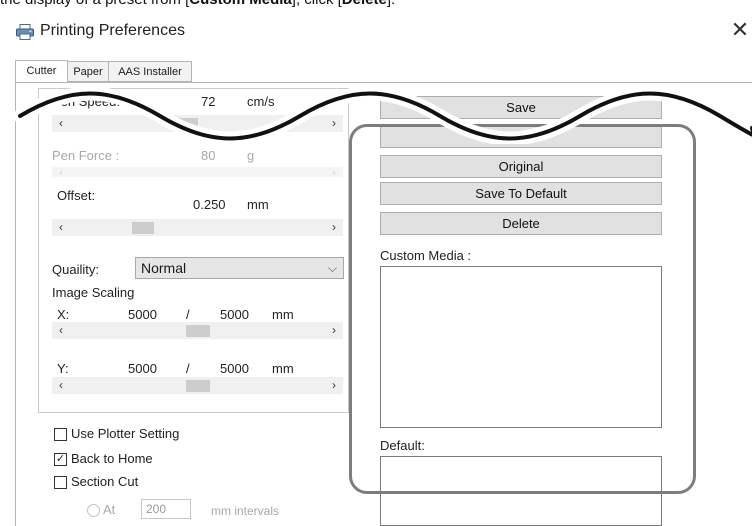  Describe the element at coordinates (317, 4) in the screenshot. I see `caption-mid: ], click [` at that location.